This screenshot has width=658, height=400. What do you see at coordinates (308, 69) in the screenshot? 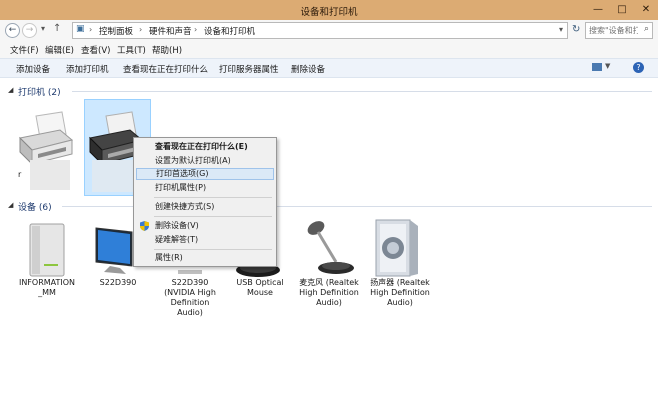
I see `remove-device-button: 删除设备` at bounding box center [308, 69].